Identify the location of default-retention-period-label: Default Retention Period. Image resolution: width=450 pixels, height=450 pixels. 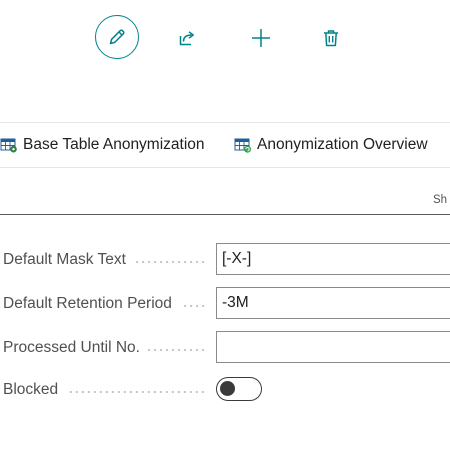
(105, 304).